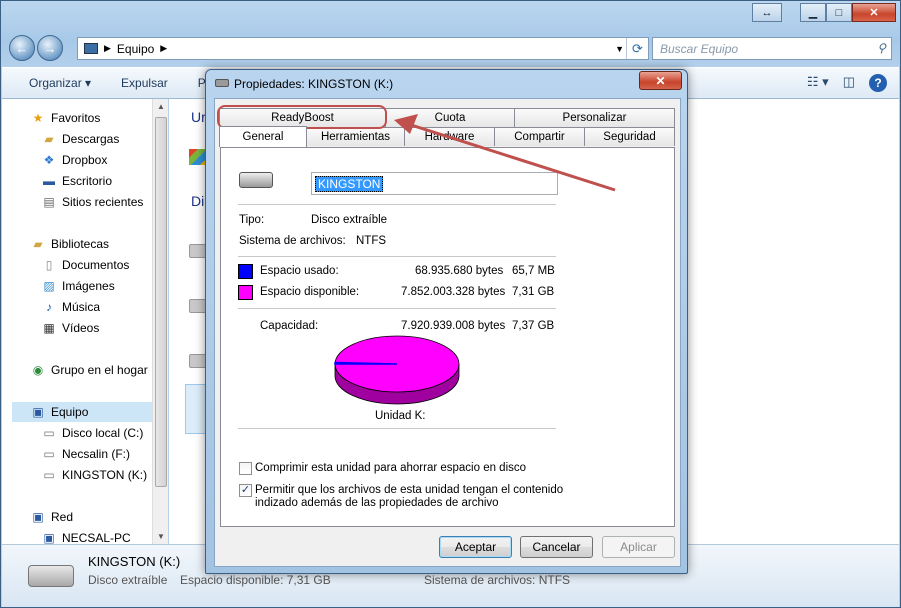 The image size is (901, 608). What do you see at coordinates (818, 83) in the screenshot?
I see `change-view-icon: ☷ ▾` at bounding box center [818, 83].